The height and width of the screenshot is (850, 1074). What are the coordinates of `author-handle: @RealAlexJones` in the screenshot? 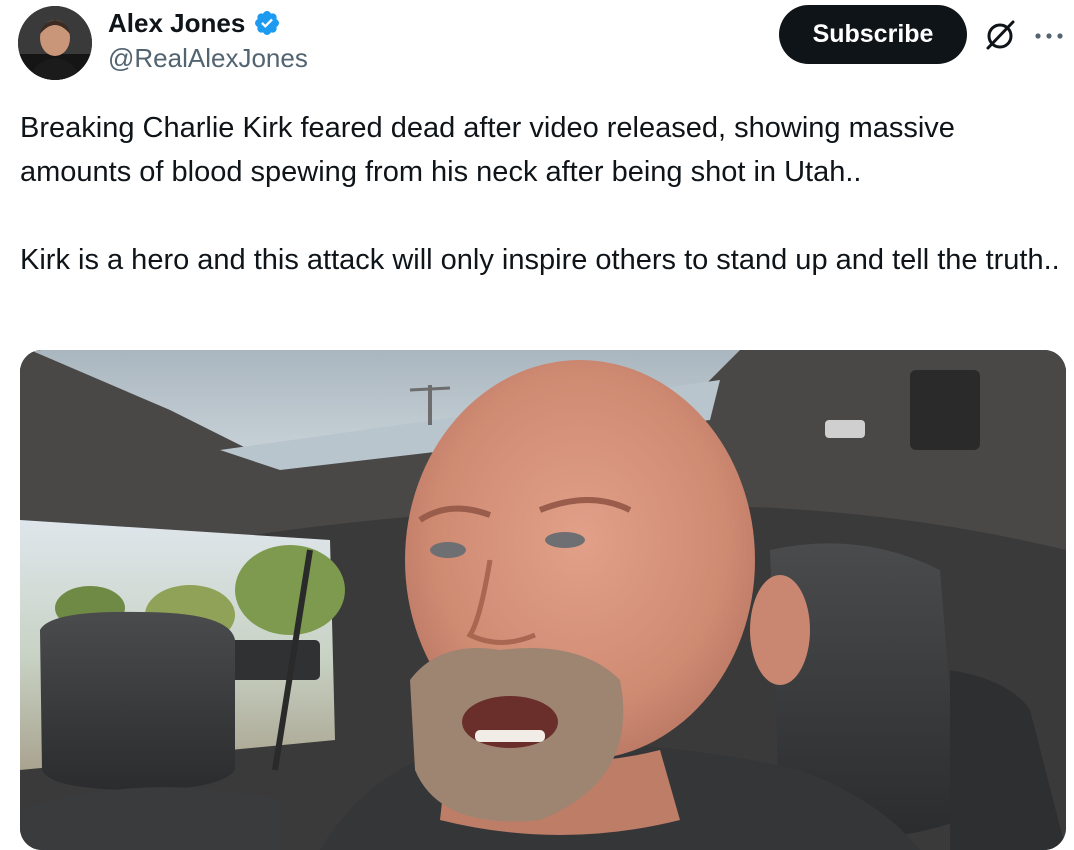 It's located at (208, 58).